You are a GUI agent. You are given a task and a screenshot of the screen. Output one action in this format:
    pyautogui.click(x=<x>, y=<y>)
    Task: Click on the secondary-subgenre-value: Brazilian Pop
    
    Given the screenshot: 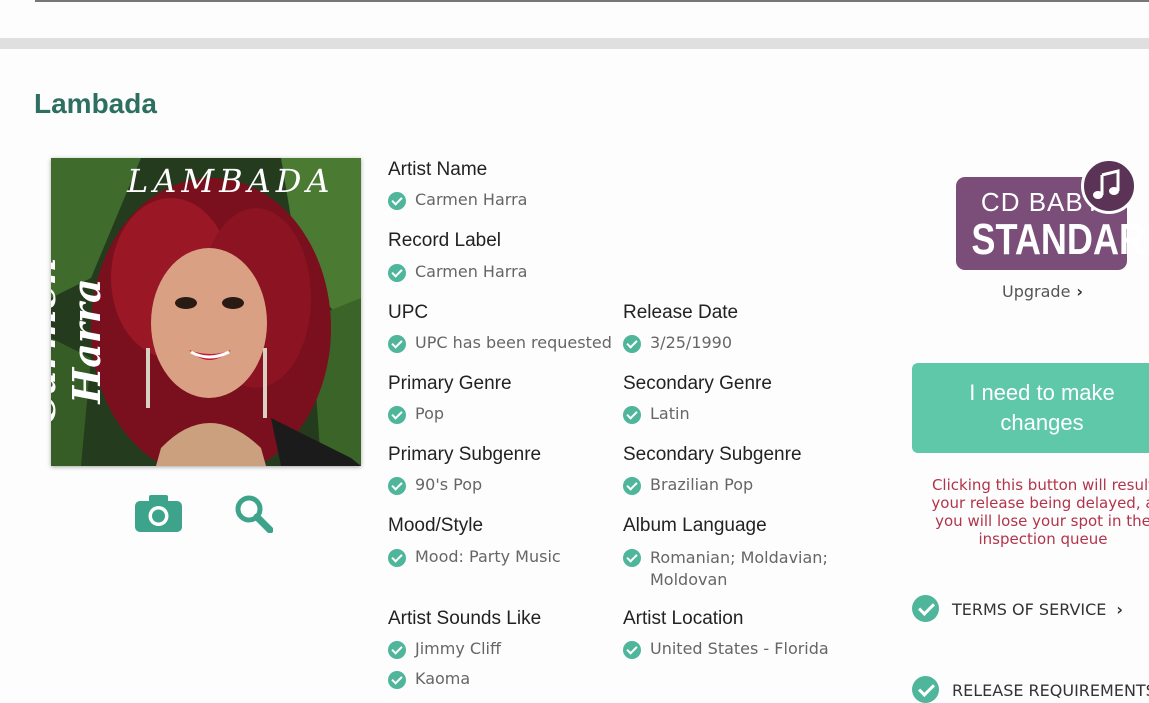 What is the action you would take?
    pyautogui.click(x=688, y=485)
    